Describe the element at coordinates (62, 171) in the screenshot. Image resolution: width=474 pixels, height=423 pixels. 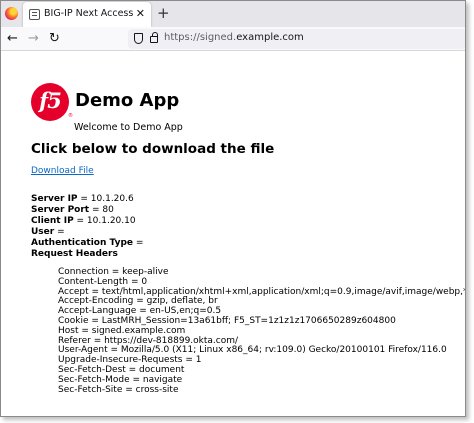
I see `download-file-link: Download File` at that location.